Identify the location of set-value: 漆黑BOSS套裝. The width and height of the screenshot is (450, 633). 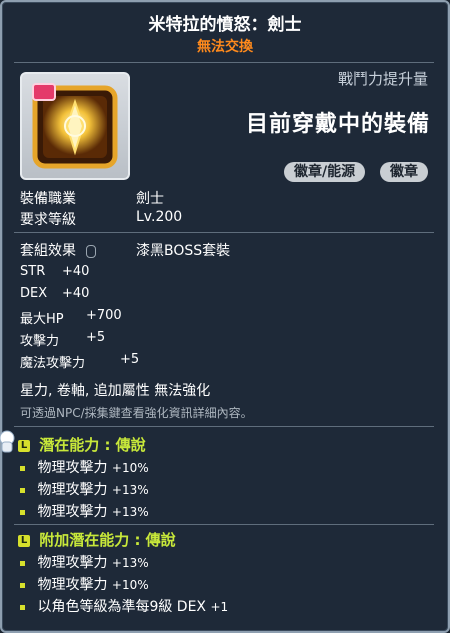
(183, 251).